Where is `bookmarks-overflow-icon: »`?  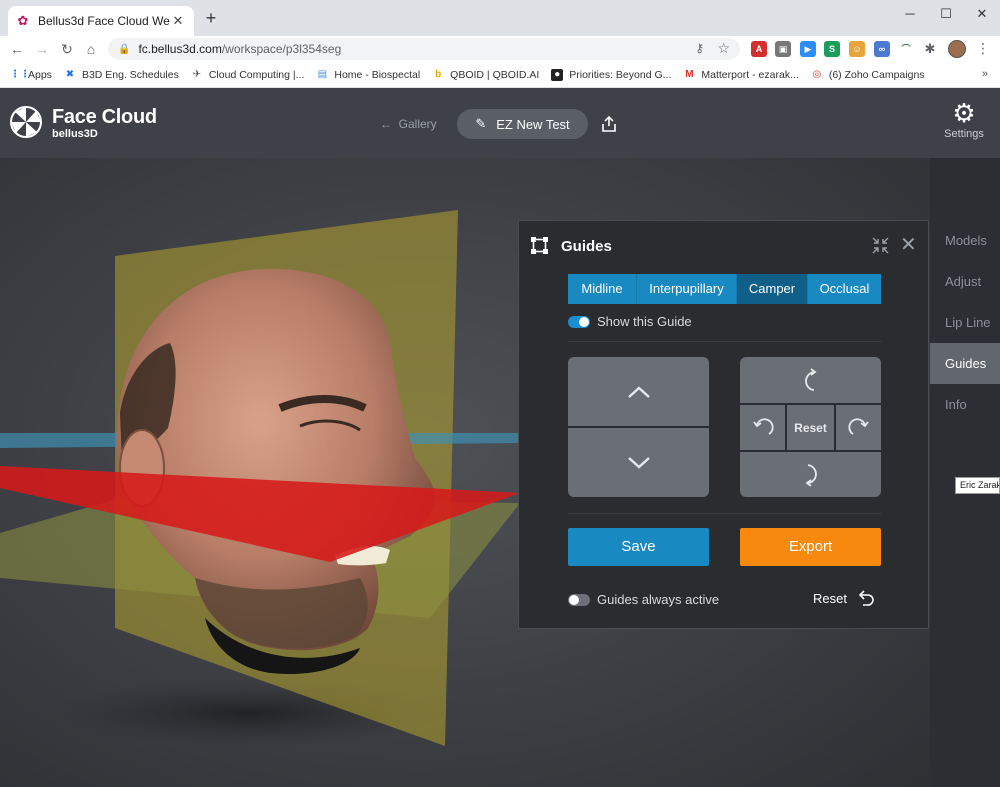 bookmarks-overflow-icon: » is located at coordinates (985, 74).